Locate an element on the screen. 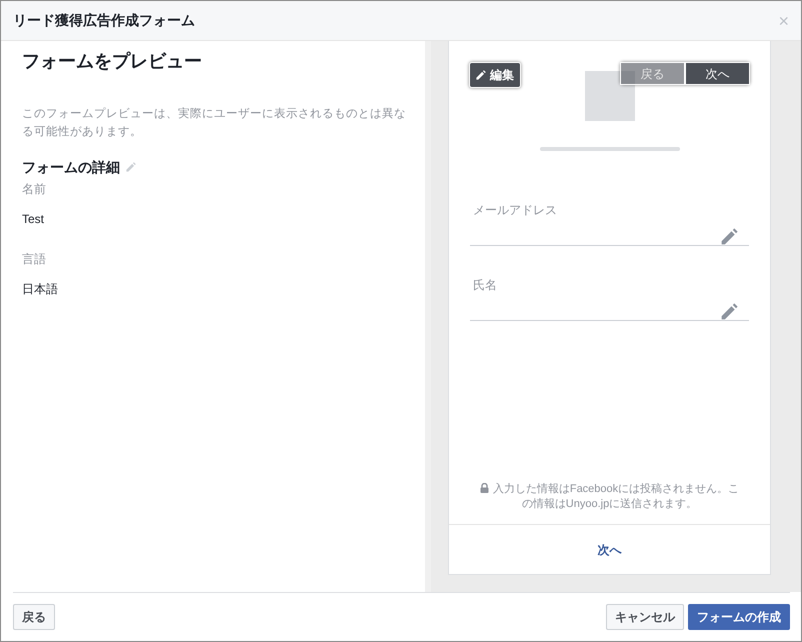 The image size is (802, 642). dialog-title: リード獲得広告作成フォーム is located at coordinates (104, 20).